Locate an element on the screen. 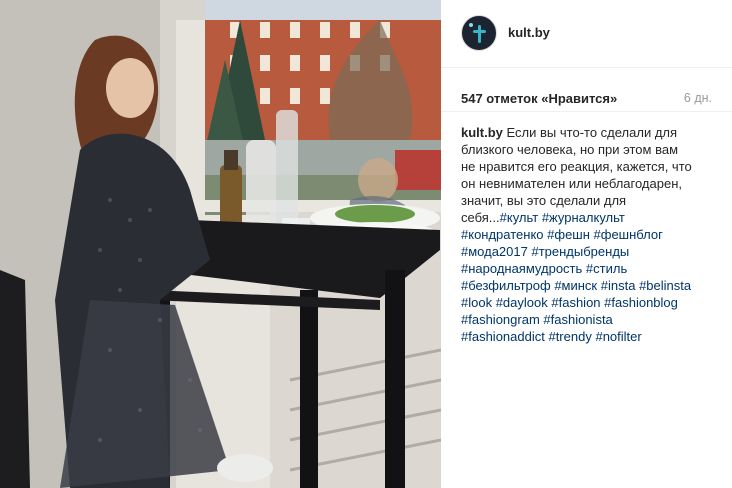 The width and height of the screenshot is (732, 488). hashtag-link: #минск is located at coordinates (575, 285).